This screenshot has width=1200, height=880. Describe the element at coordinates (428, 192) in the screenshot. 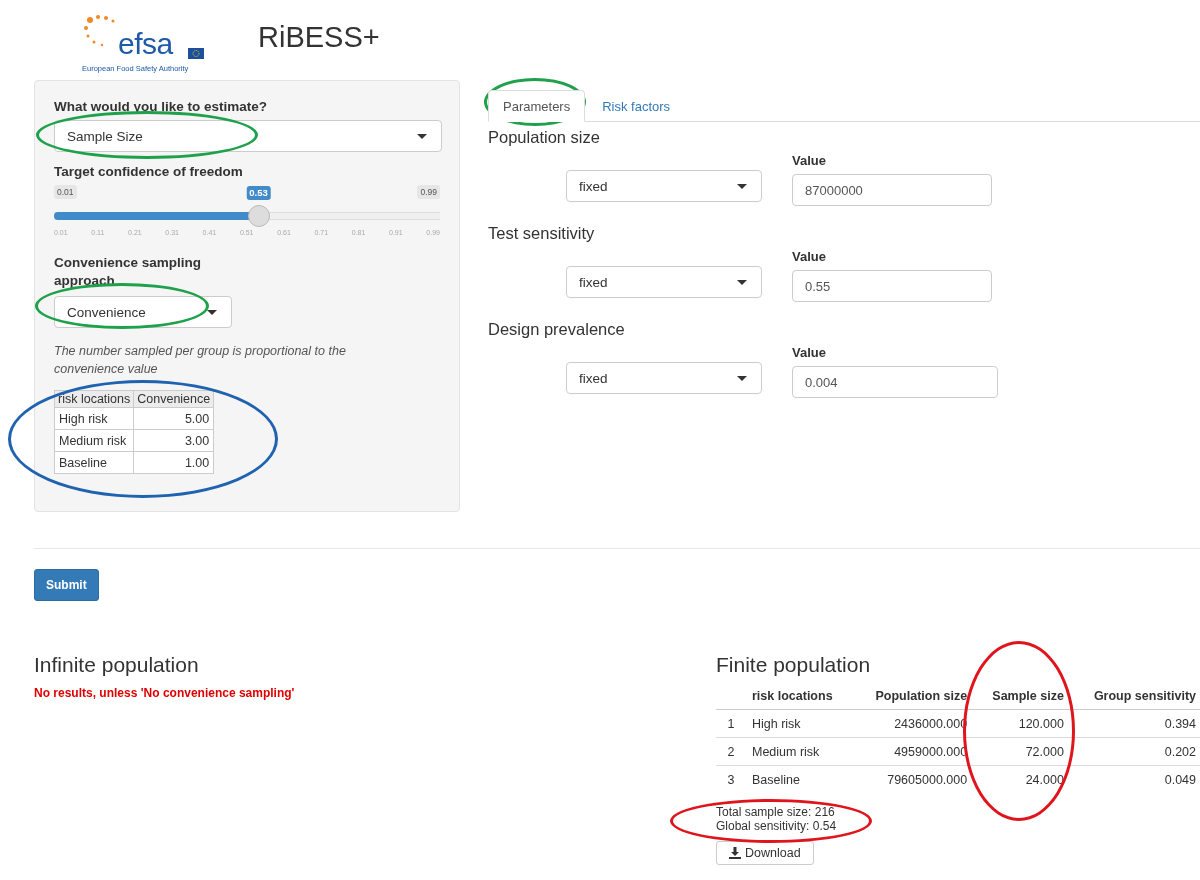

I see `slider-max: 0.99` at that location.